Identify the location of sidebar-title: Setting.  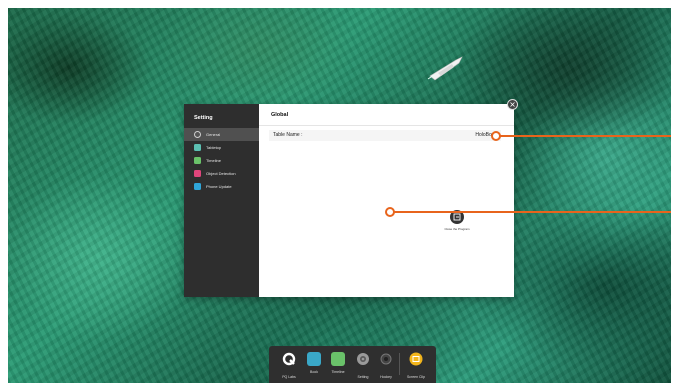
(203, 118).